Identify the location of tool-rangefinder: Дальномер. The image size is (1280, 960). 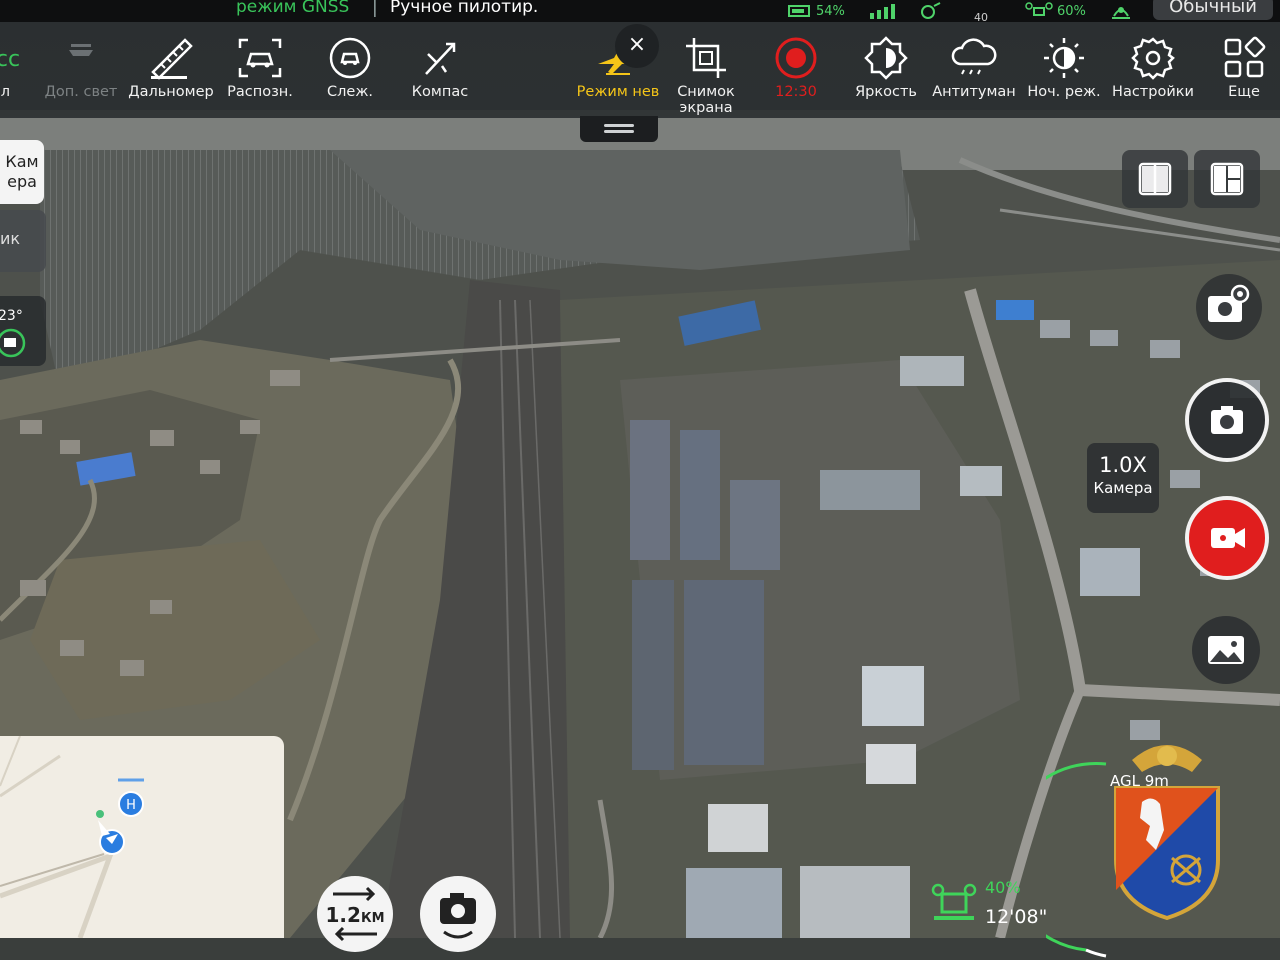
(171, 67).